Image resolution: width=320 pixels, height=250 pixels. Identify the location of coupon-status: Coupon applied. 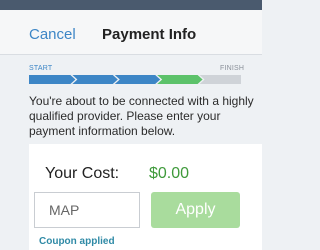
(77, 241).